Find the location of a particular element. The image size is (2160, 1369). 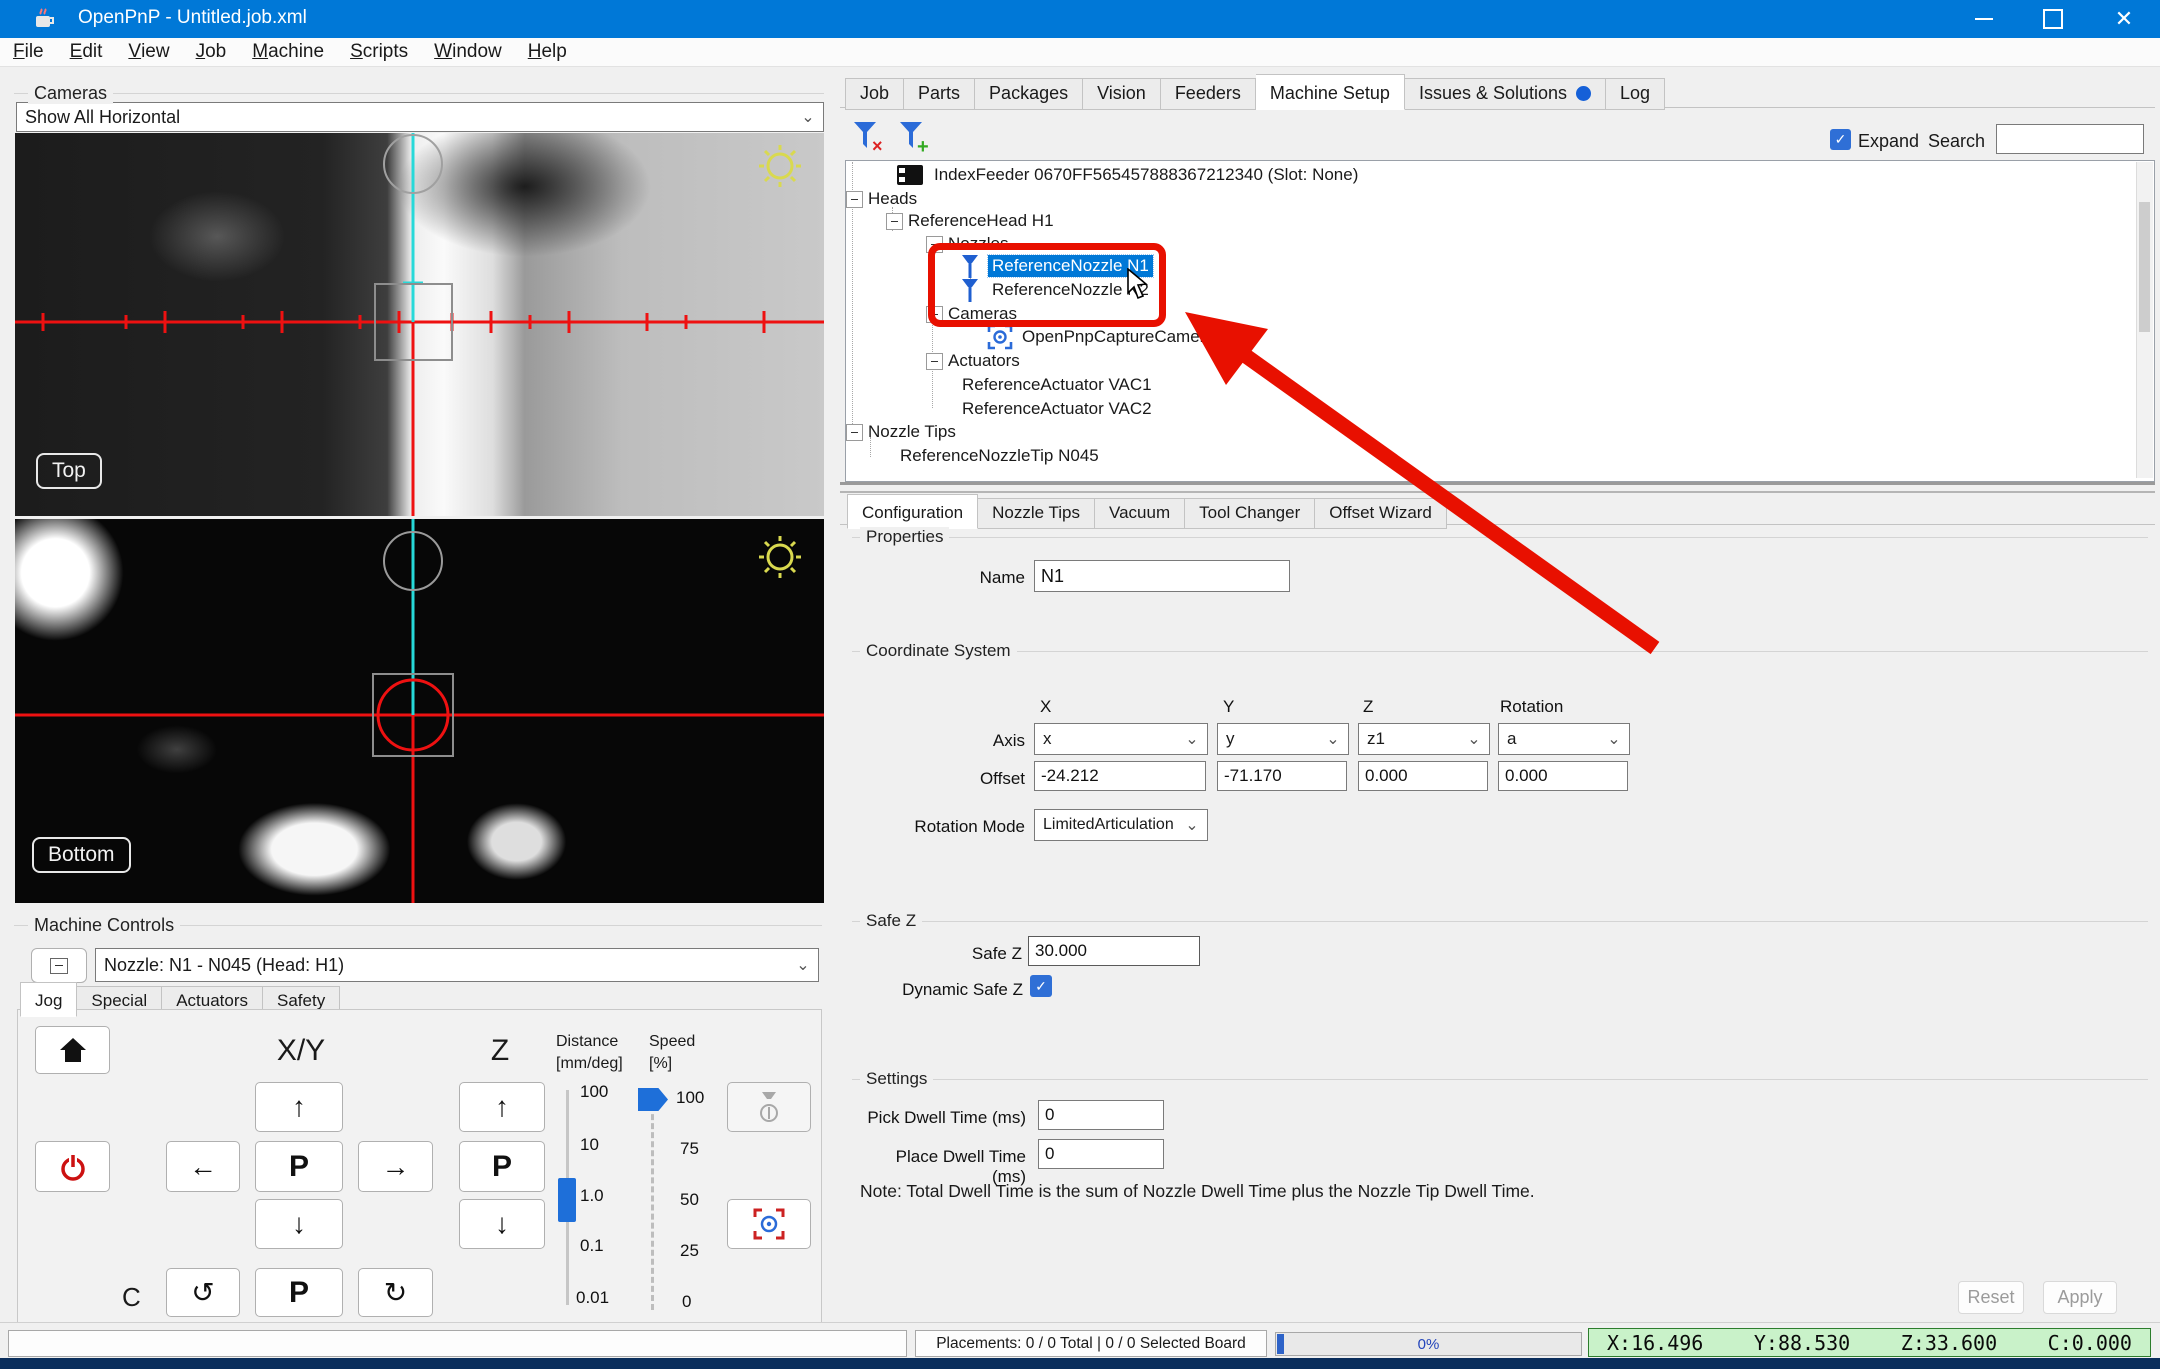

menu-window: Window is located at coordinates (468, 52).